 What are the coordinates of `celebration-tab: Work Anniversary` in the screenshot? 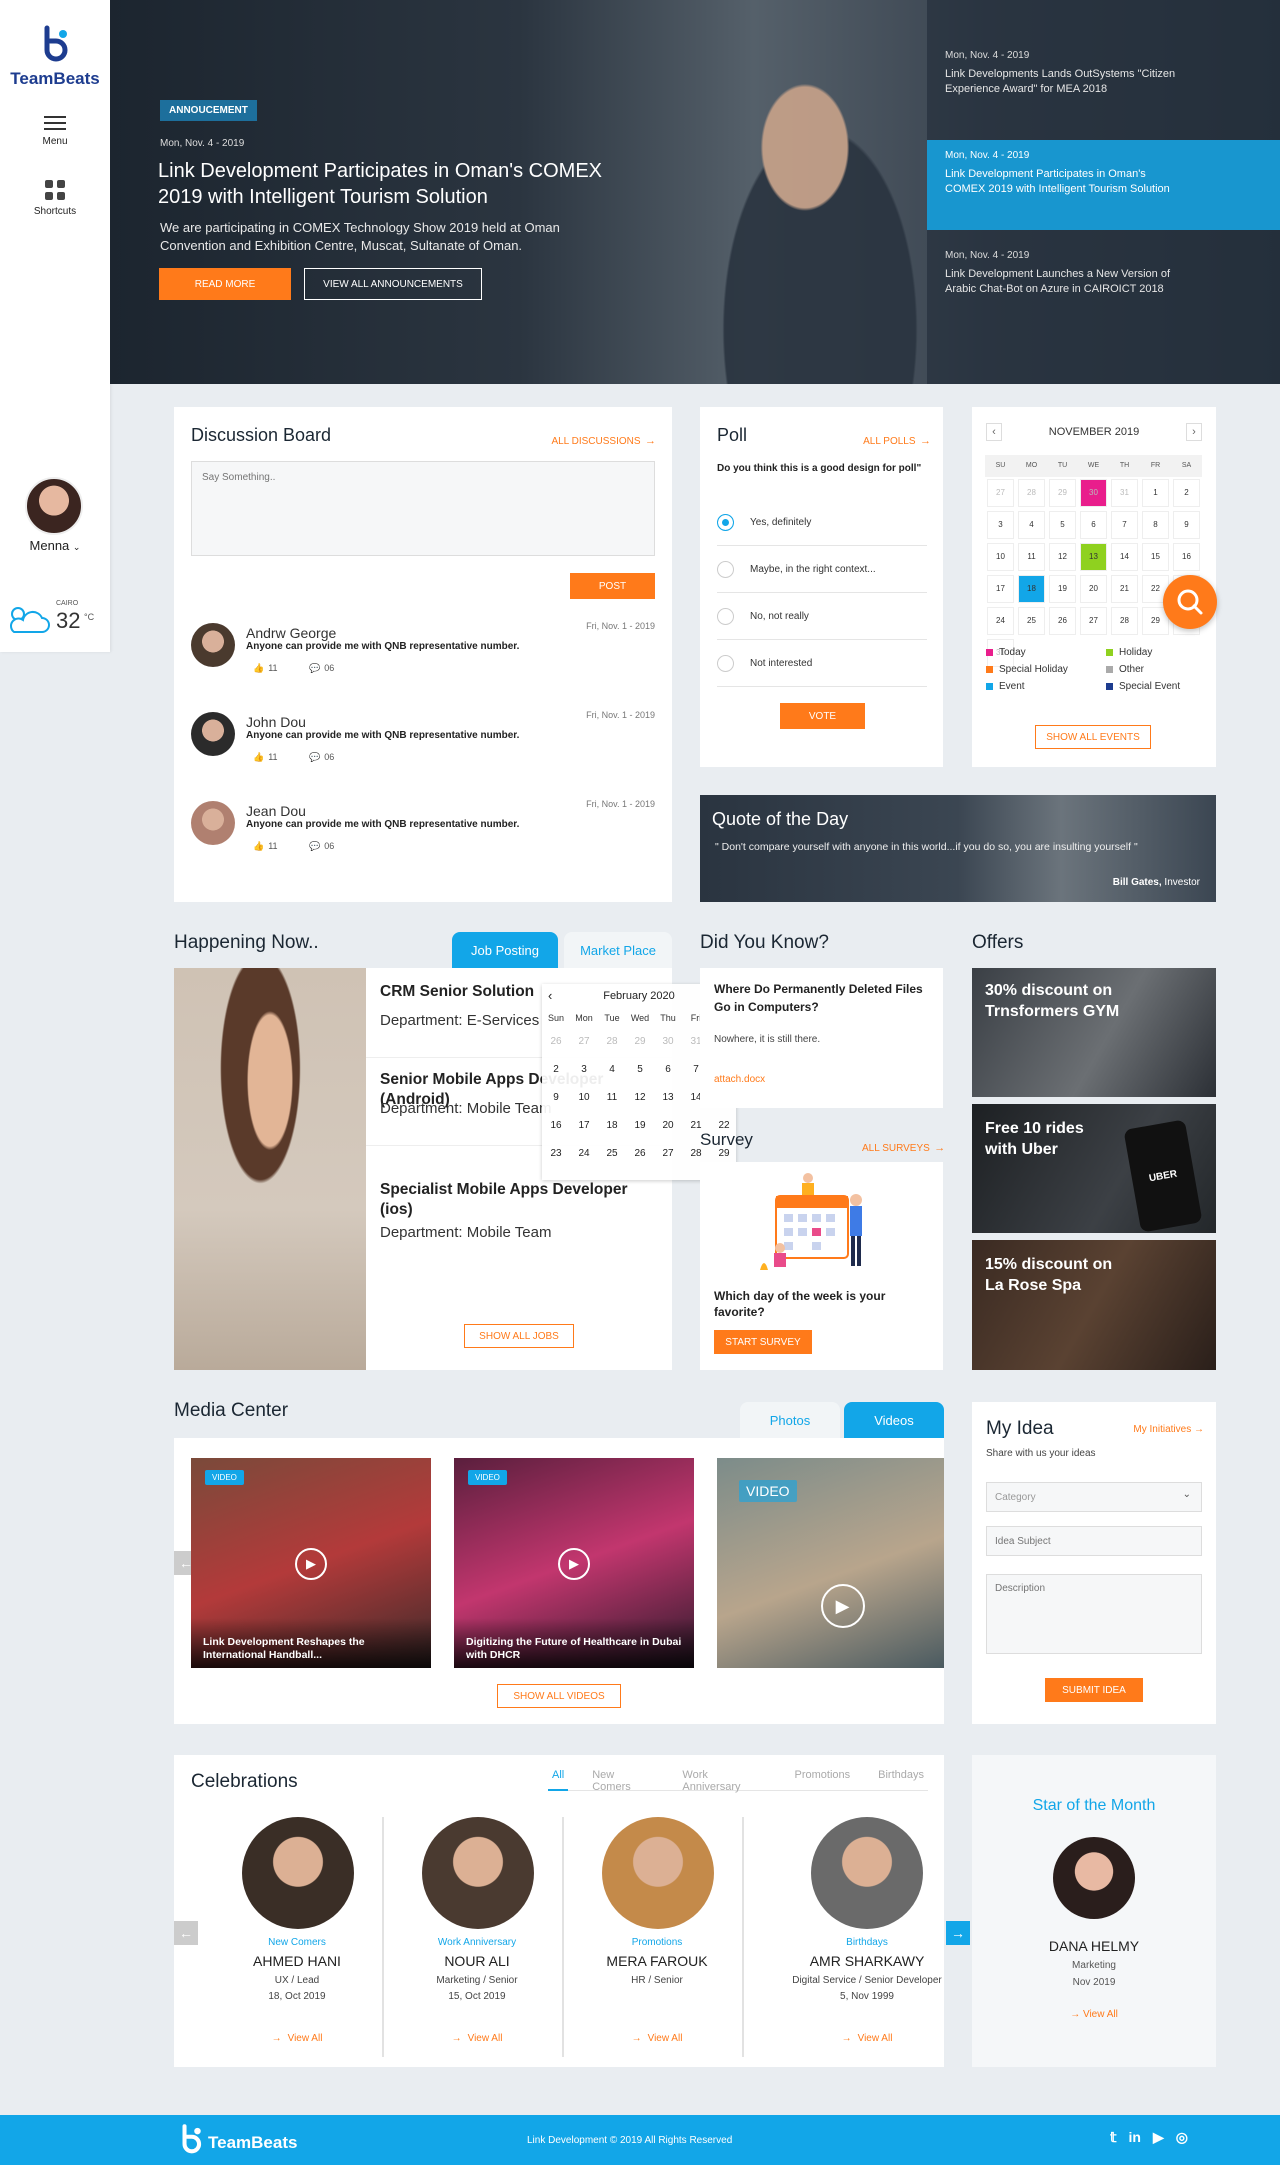 It's located at (724, 1781).